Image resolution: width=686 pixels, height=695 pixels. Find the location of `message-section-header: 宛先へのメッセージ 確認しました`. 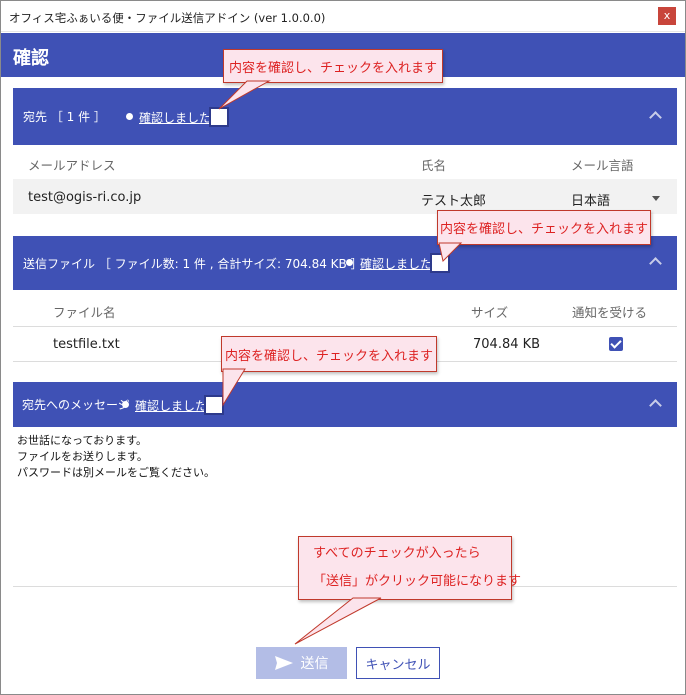

message-section-header: 宛先へのメッセージ 確認しました is located at coordinates (345, 404).